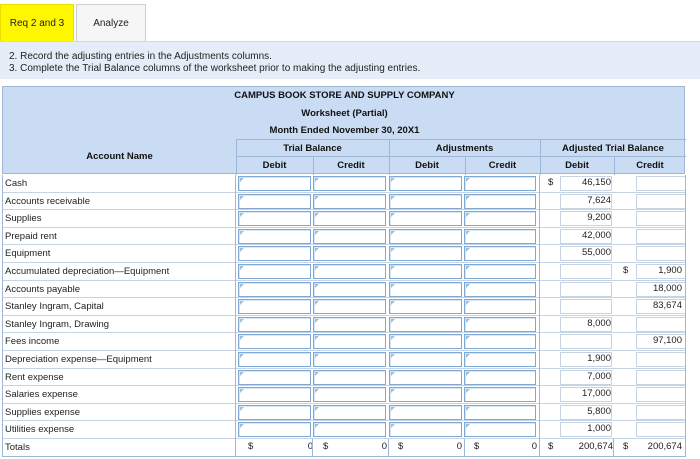 The image size is (700, 459). Describe the element at coordinates (312, 148) in the screenshot. I see `trial-balance-header: Trial Balance` at that location.